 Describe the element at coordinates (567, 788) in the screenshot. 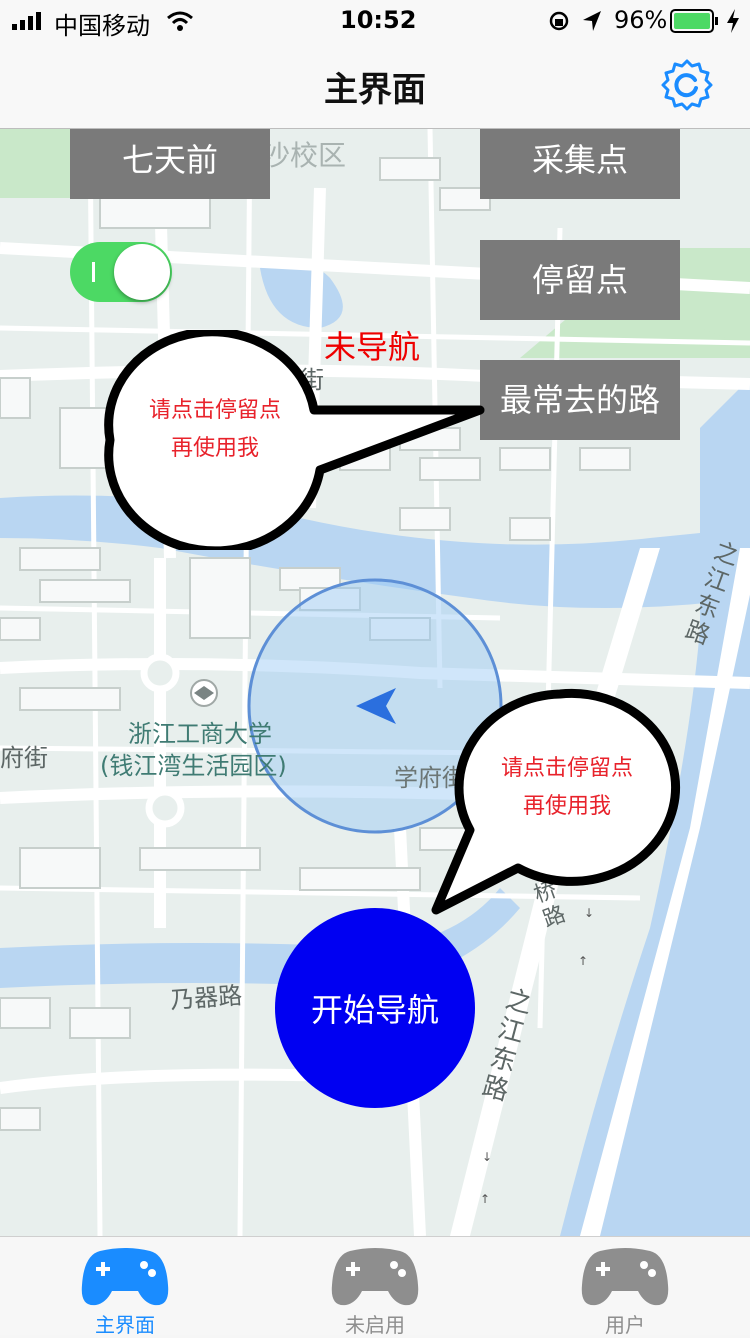

I see `hint-bubble-bottom-text: 请点击停留点 再使用我` at that location.